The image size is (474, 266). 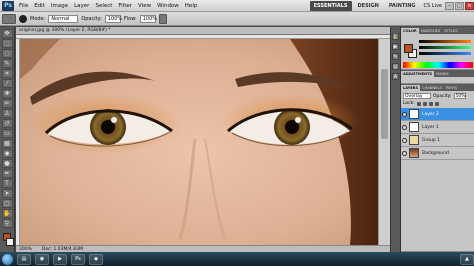 What do you see at coordinates (395, 76) in the screenshot?
I see `character-panel-icon: A` at bounding box center [395, 76].